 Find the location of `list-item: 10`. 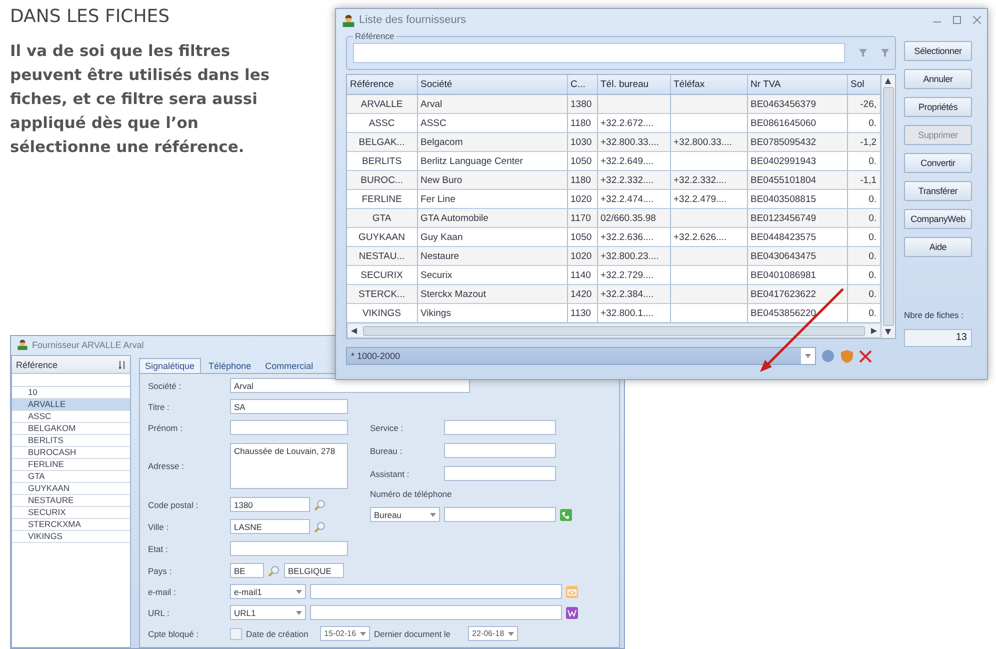

list-item: 10 is located at coordinates (71, 393).